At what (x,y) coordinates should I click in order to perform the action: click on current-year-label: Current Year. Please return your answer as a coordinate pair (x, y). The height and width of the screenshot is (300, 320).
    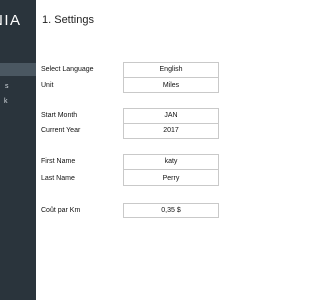
    Looking at the image, I should click on (61, 130).